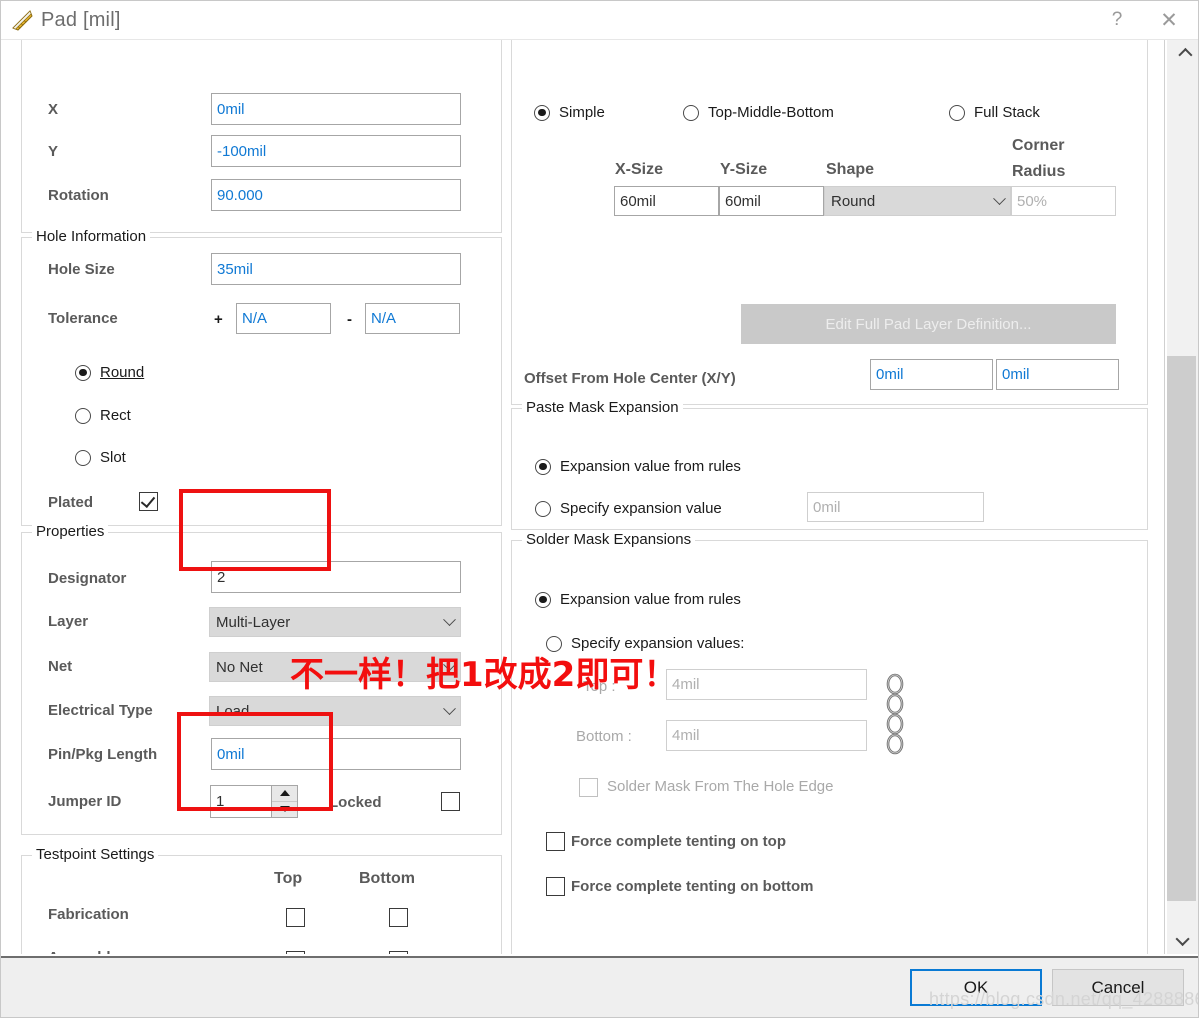 The image size is (1199, 1018). I want to click on paste-mask-specify-radio: Specify expansion value, so click(628, 508).